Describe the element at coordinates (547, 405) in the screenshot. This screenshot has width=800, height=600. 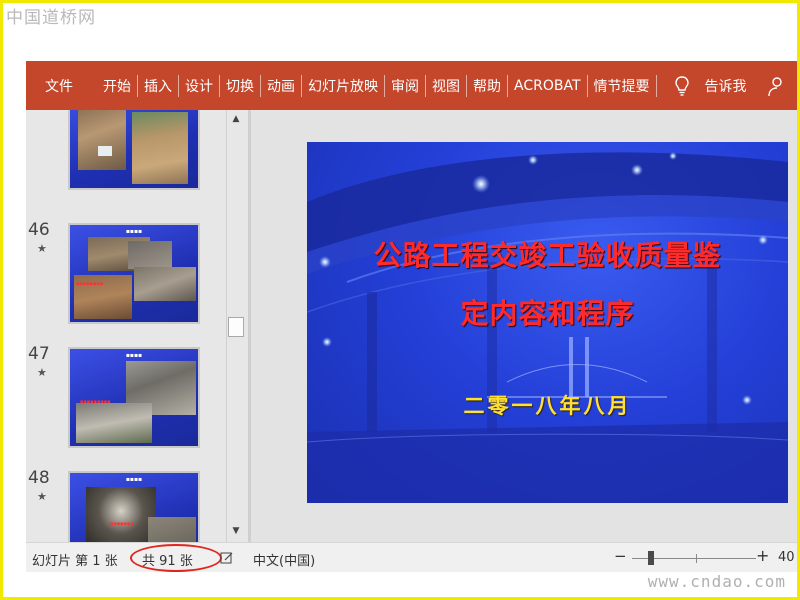
I see `slide-date: 二零一八年八月` at that location.